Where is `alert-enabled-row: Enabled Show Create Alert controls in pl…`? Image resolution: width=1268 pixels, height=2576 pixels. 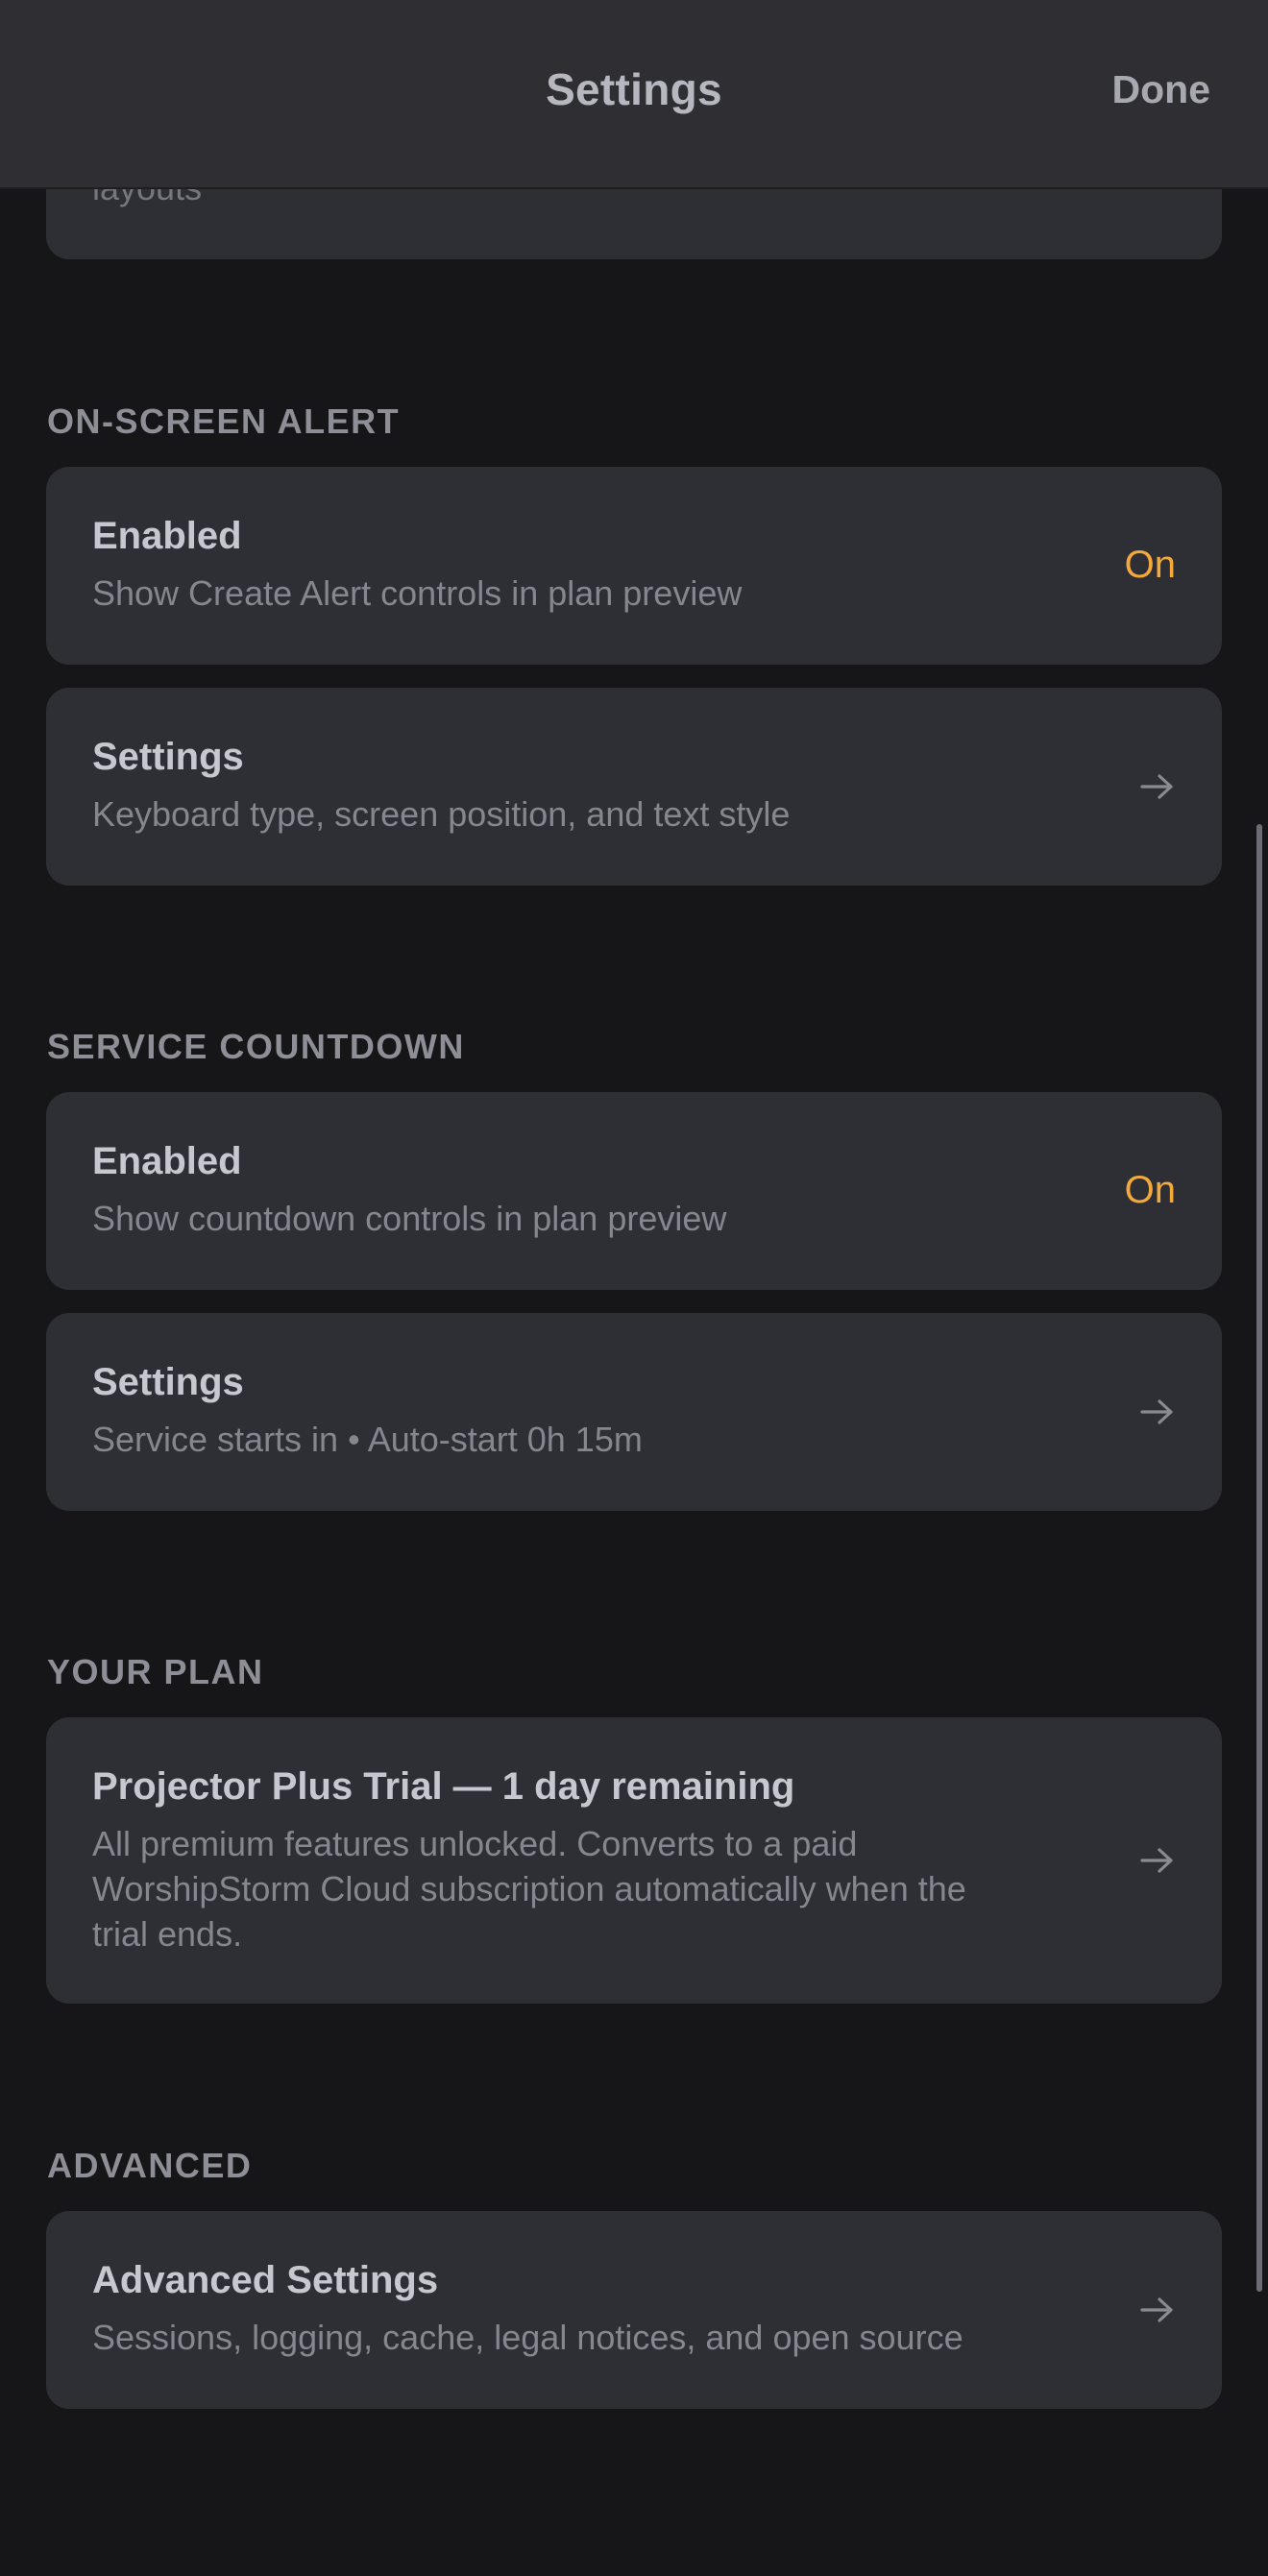
alert-enabled-row: Enabled Show Create Alert controls in pl… is located at coordinates (634, 566).